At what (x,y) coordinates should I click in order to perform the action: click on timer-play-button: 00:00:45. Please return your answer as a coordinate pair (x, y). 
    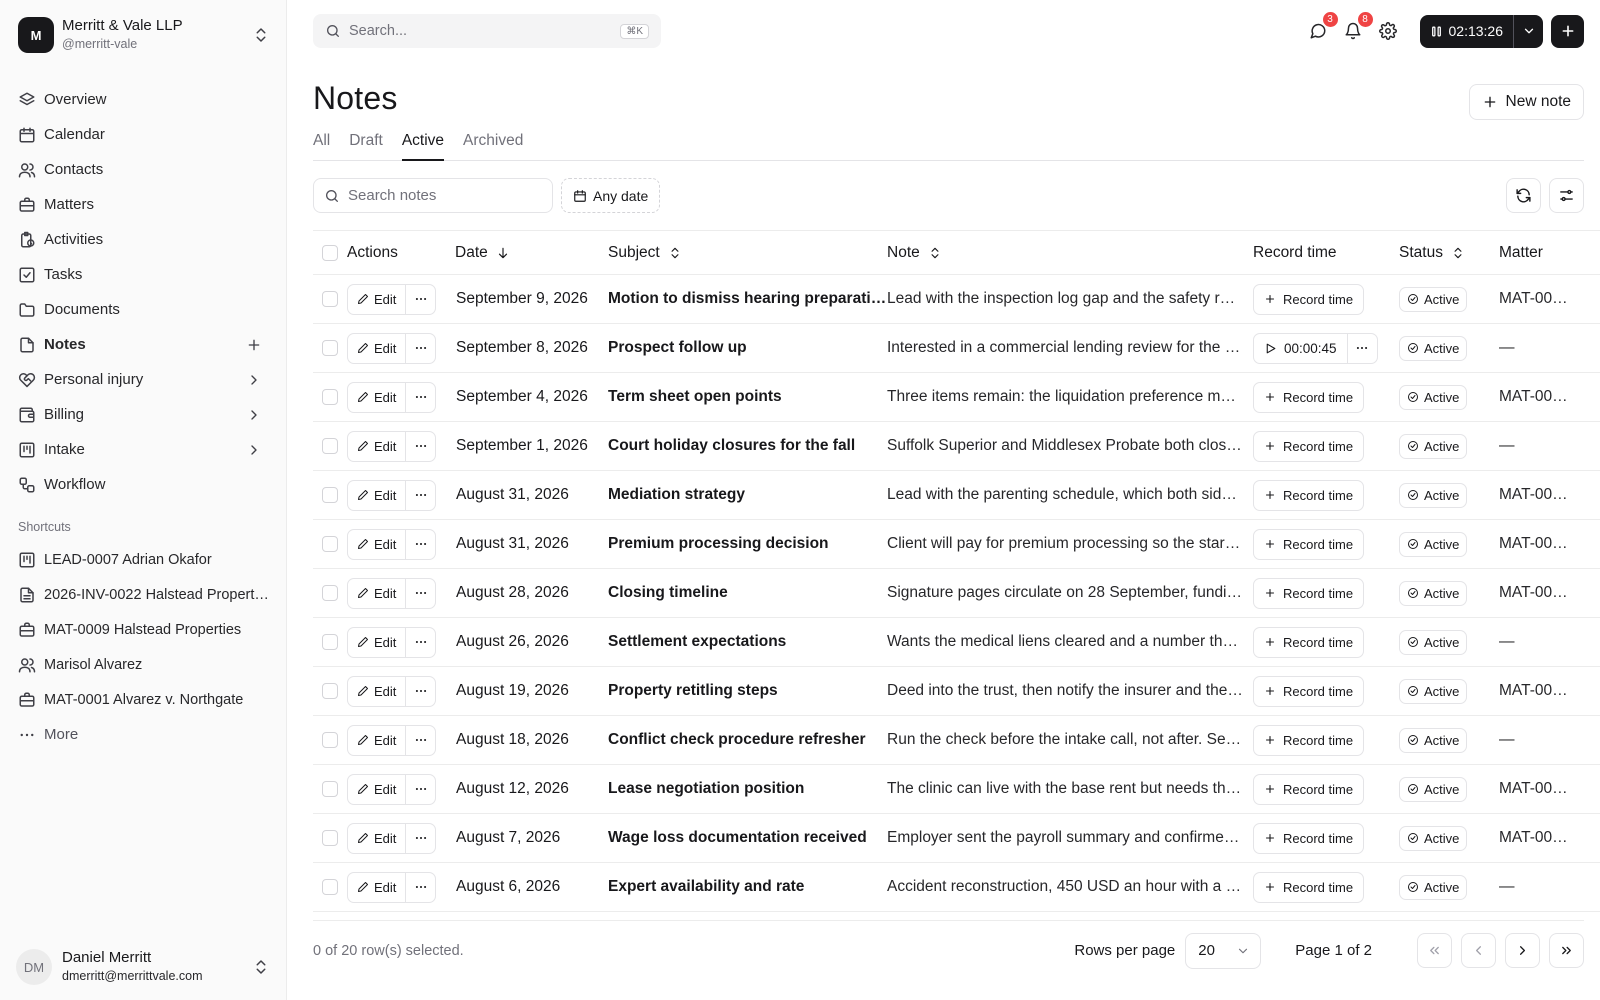
    Looking at the image, I should click on (1301, 348).